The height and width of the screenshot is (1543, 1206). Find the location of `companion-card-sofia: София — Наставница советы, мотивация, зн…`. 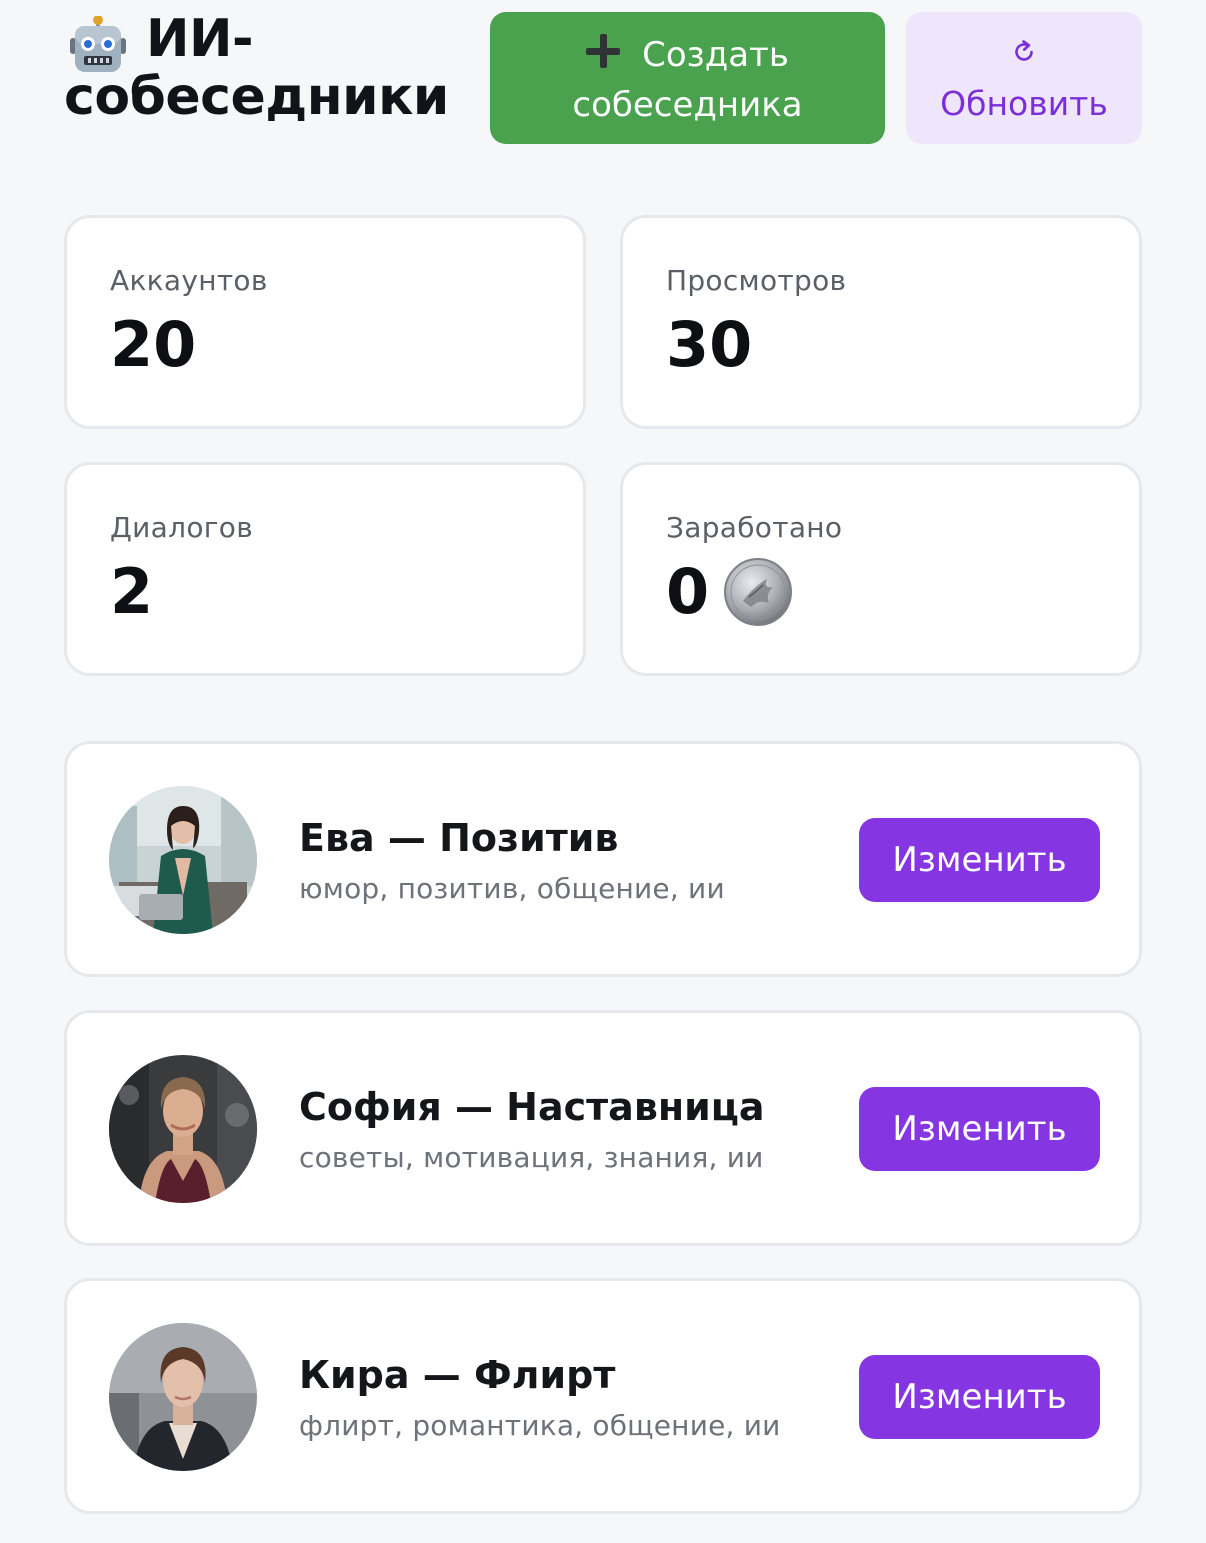

companion-card-sofia: София — Наставница советы, мотивация, зн… is located at coordinates (603, 1128).